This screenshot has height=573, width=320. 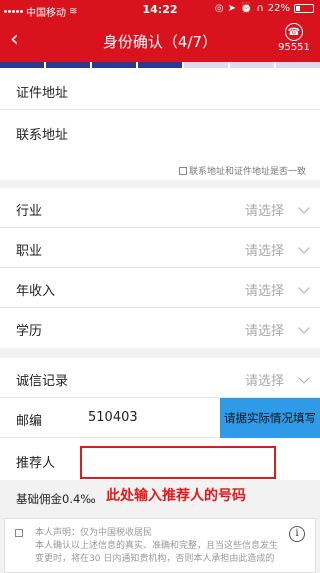 What do you see at coordinates (219, 8) in the screenshot?
I see `lock-rotation-icon: ◎` at bounding box center [219, 8].